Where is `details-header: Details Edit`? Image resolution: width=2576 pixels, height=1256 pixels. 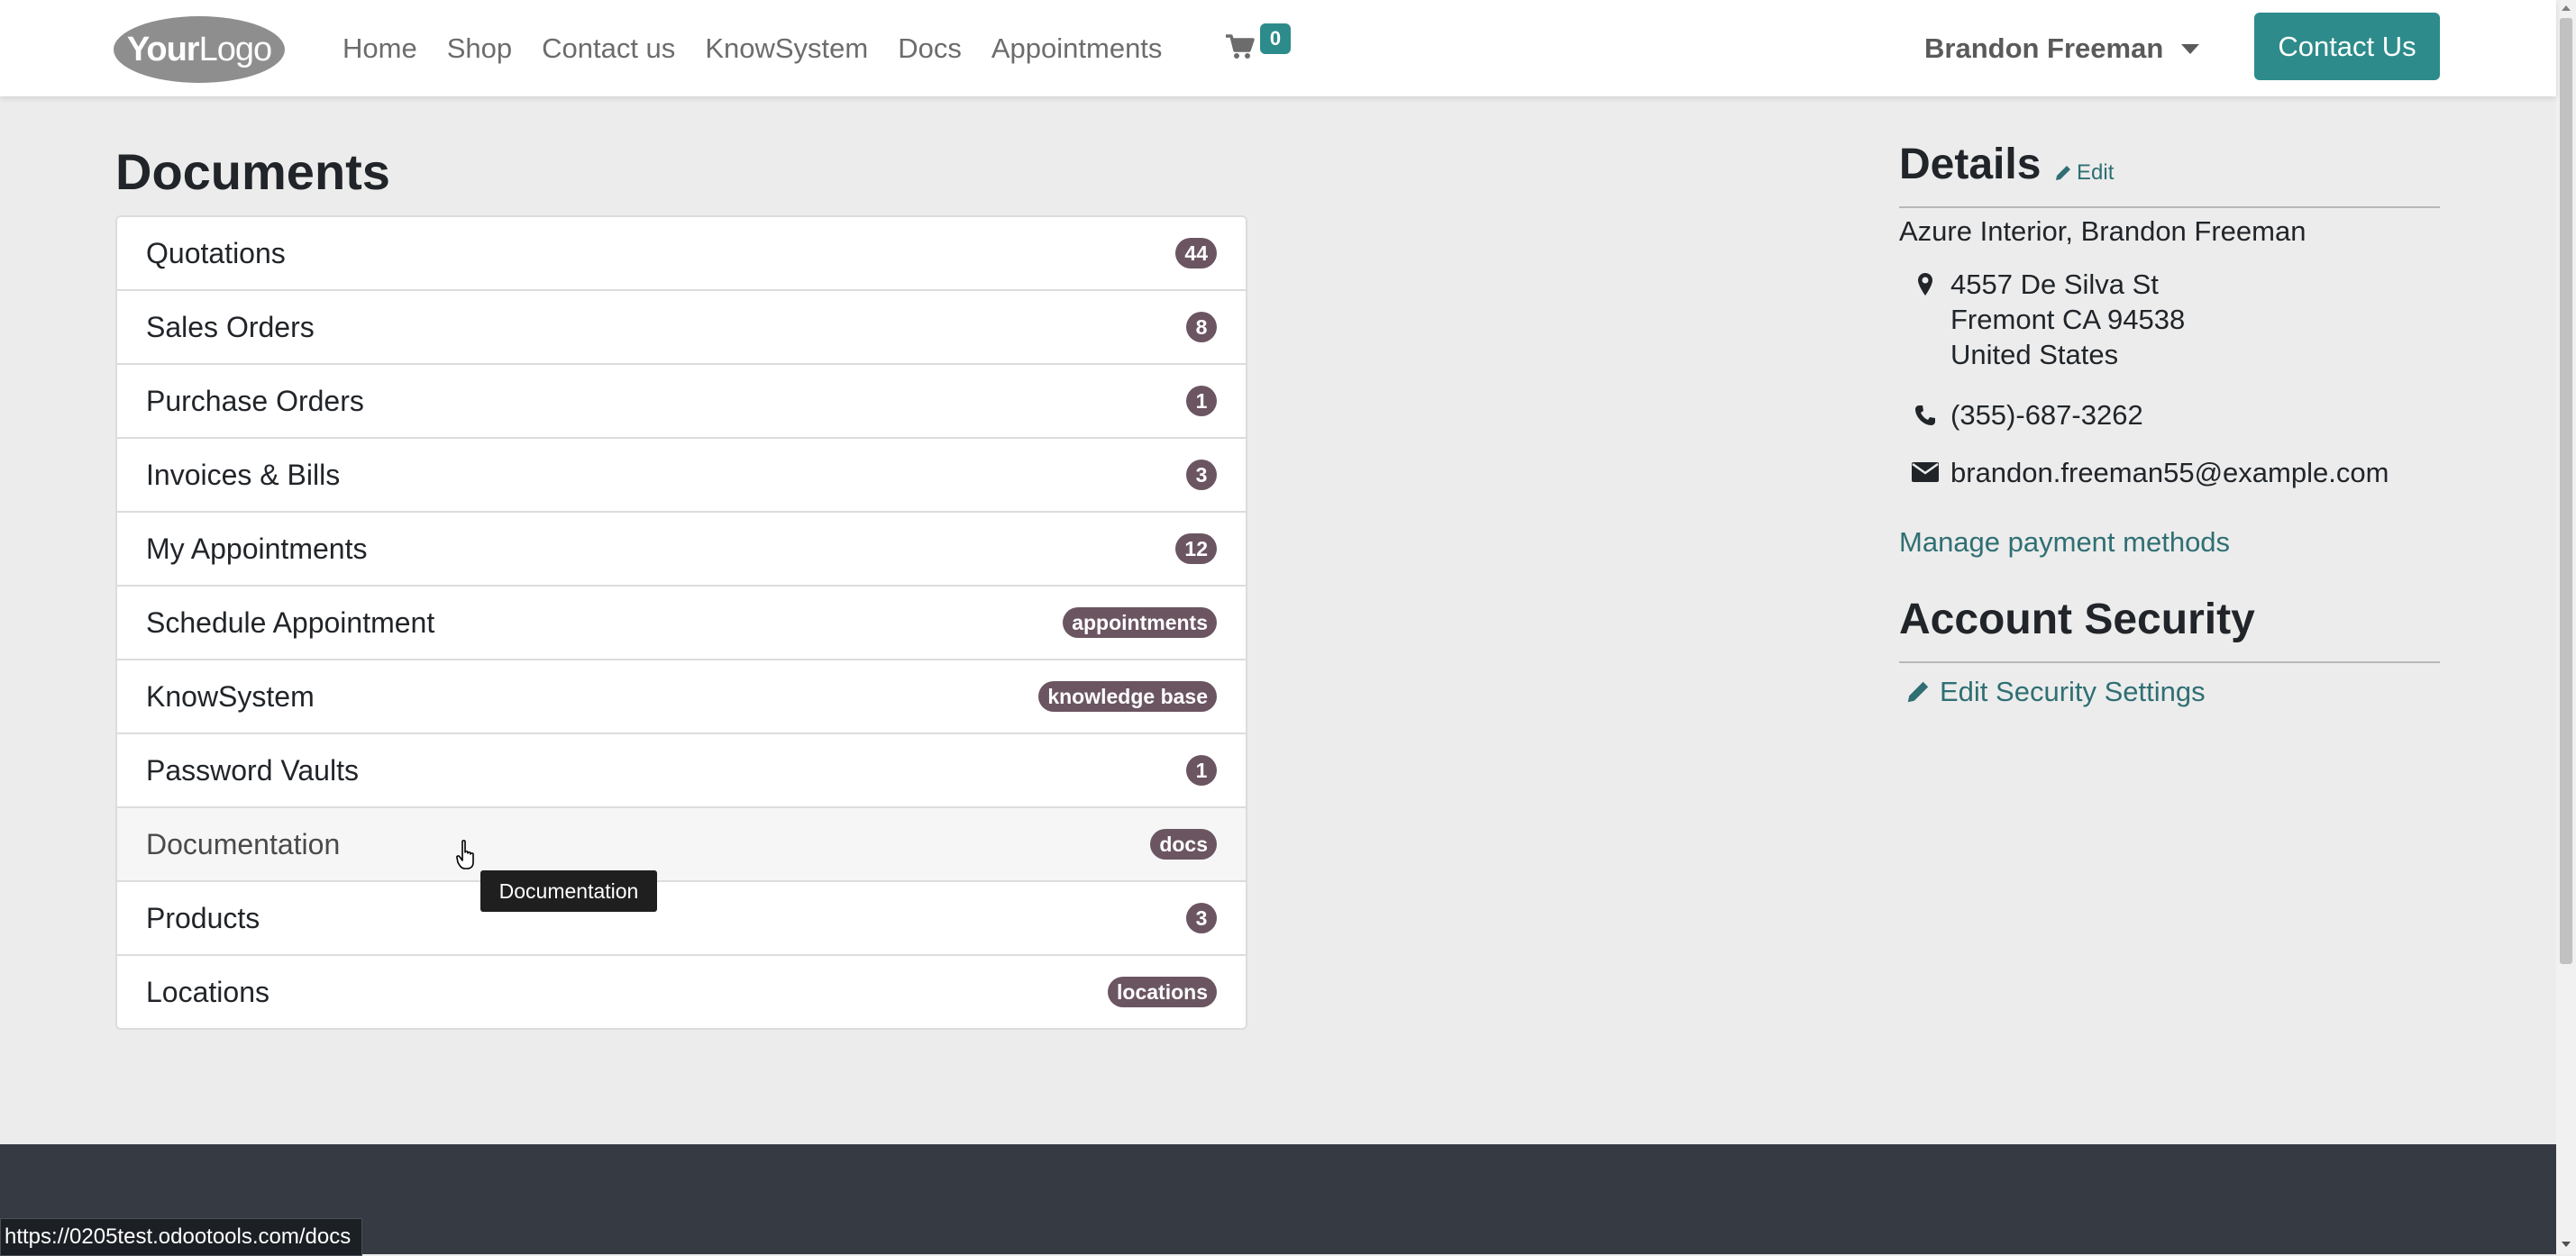
details-header: Details Edit is located at coordinates (2169, 174).